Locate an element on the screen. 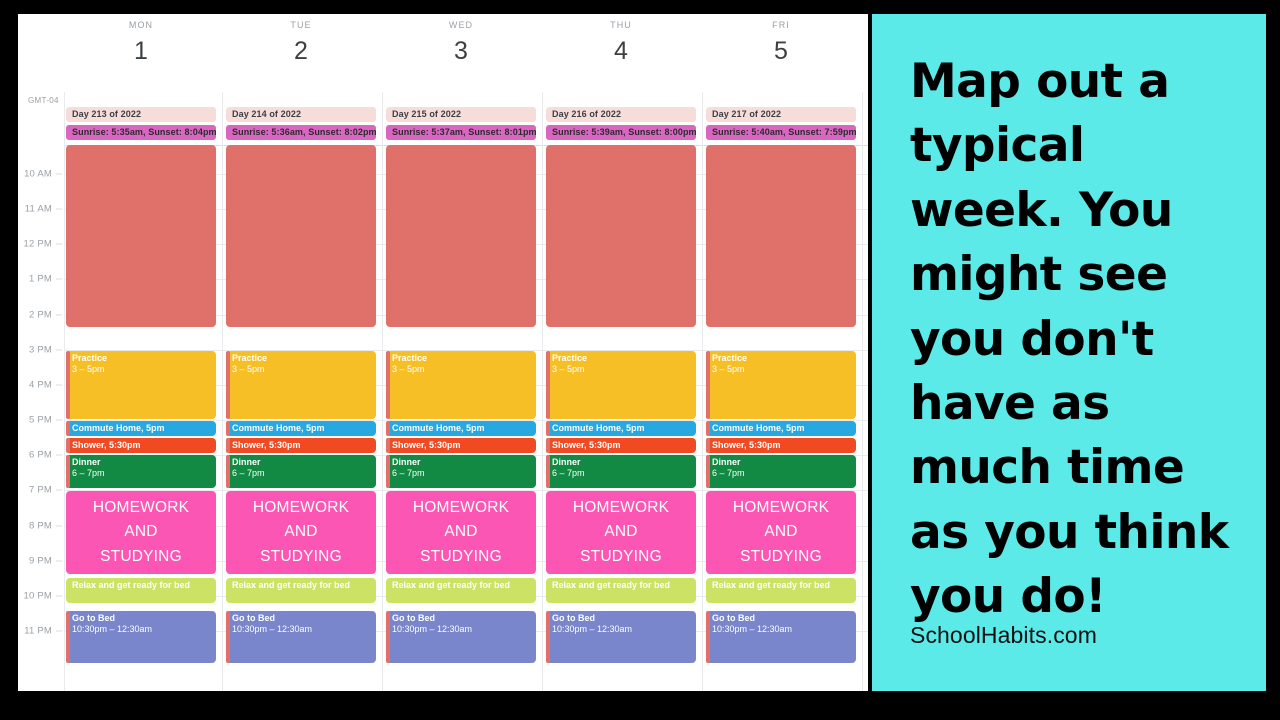  hour-label: 3 PM is located at coordinates (40, 350).